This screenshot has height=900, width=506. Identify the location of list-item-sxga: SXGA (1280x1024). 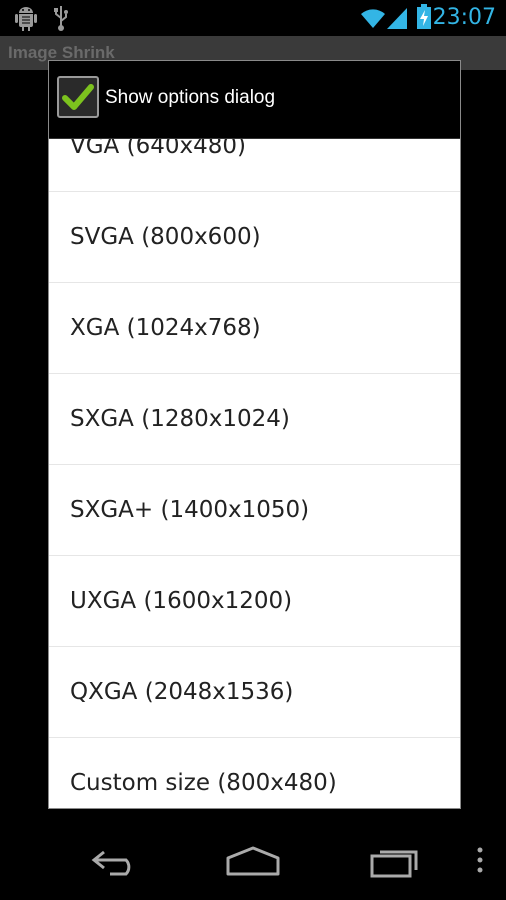
(254, 419).